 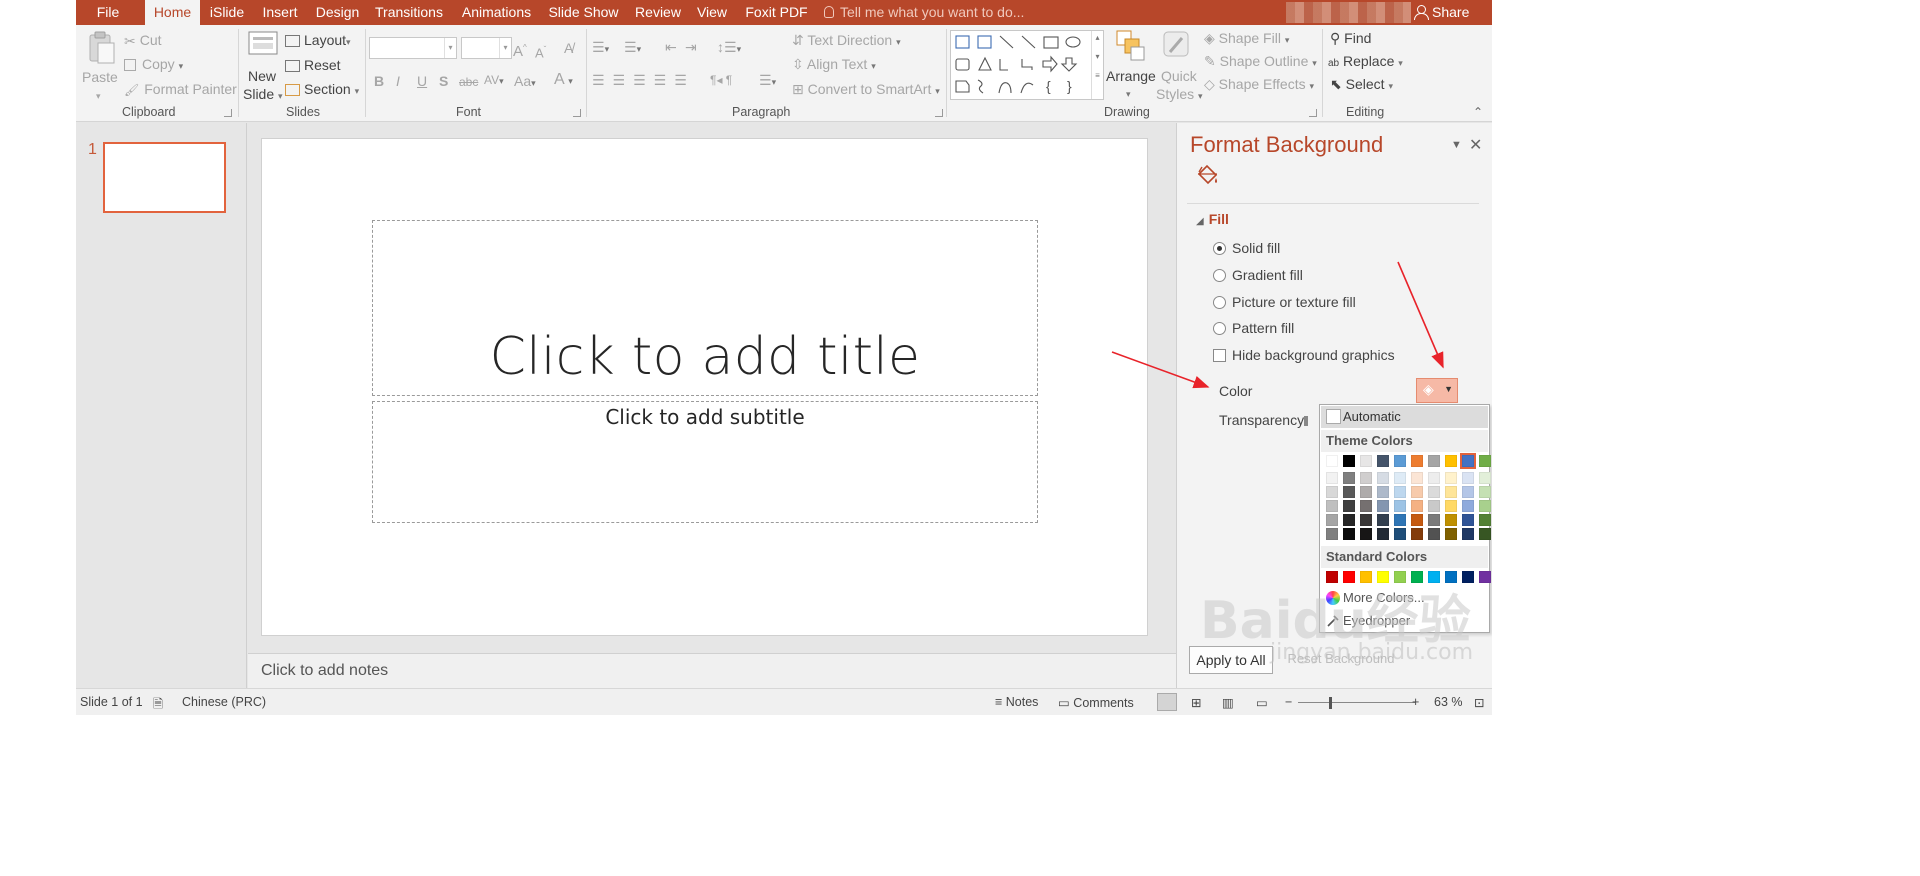 What do you see at coordinates (846, 41) in the screenshot?
I see `text-direction-button: ⇵ Text Direction ▾` at bounding box center [846, 41].